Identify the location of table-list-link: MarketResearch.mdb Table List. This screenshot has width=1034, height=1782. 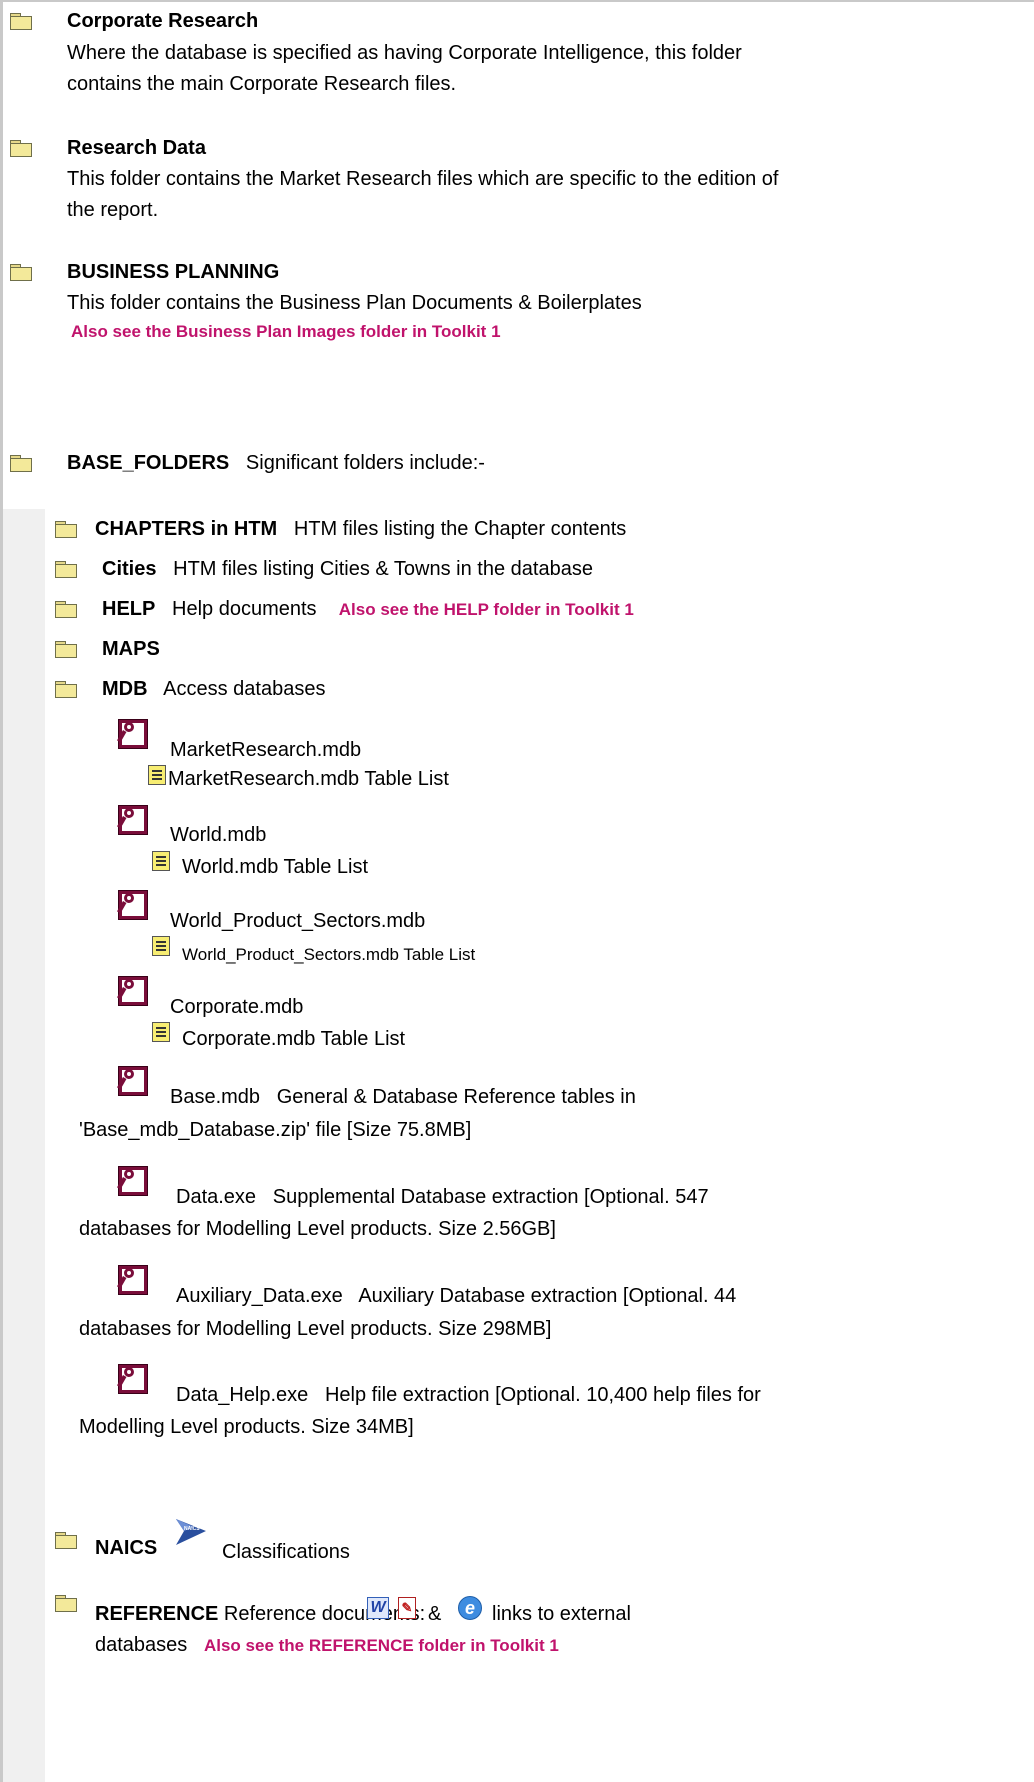
(308, 779).